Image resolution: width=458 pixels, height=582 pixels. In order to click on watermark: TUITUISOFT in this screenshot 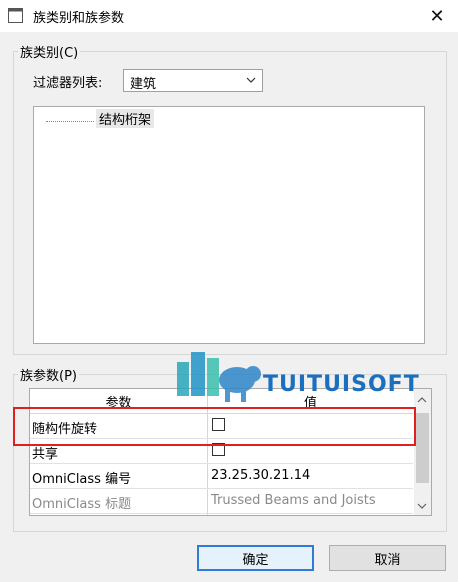, I will do `click(297, 383)`.